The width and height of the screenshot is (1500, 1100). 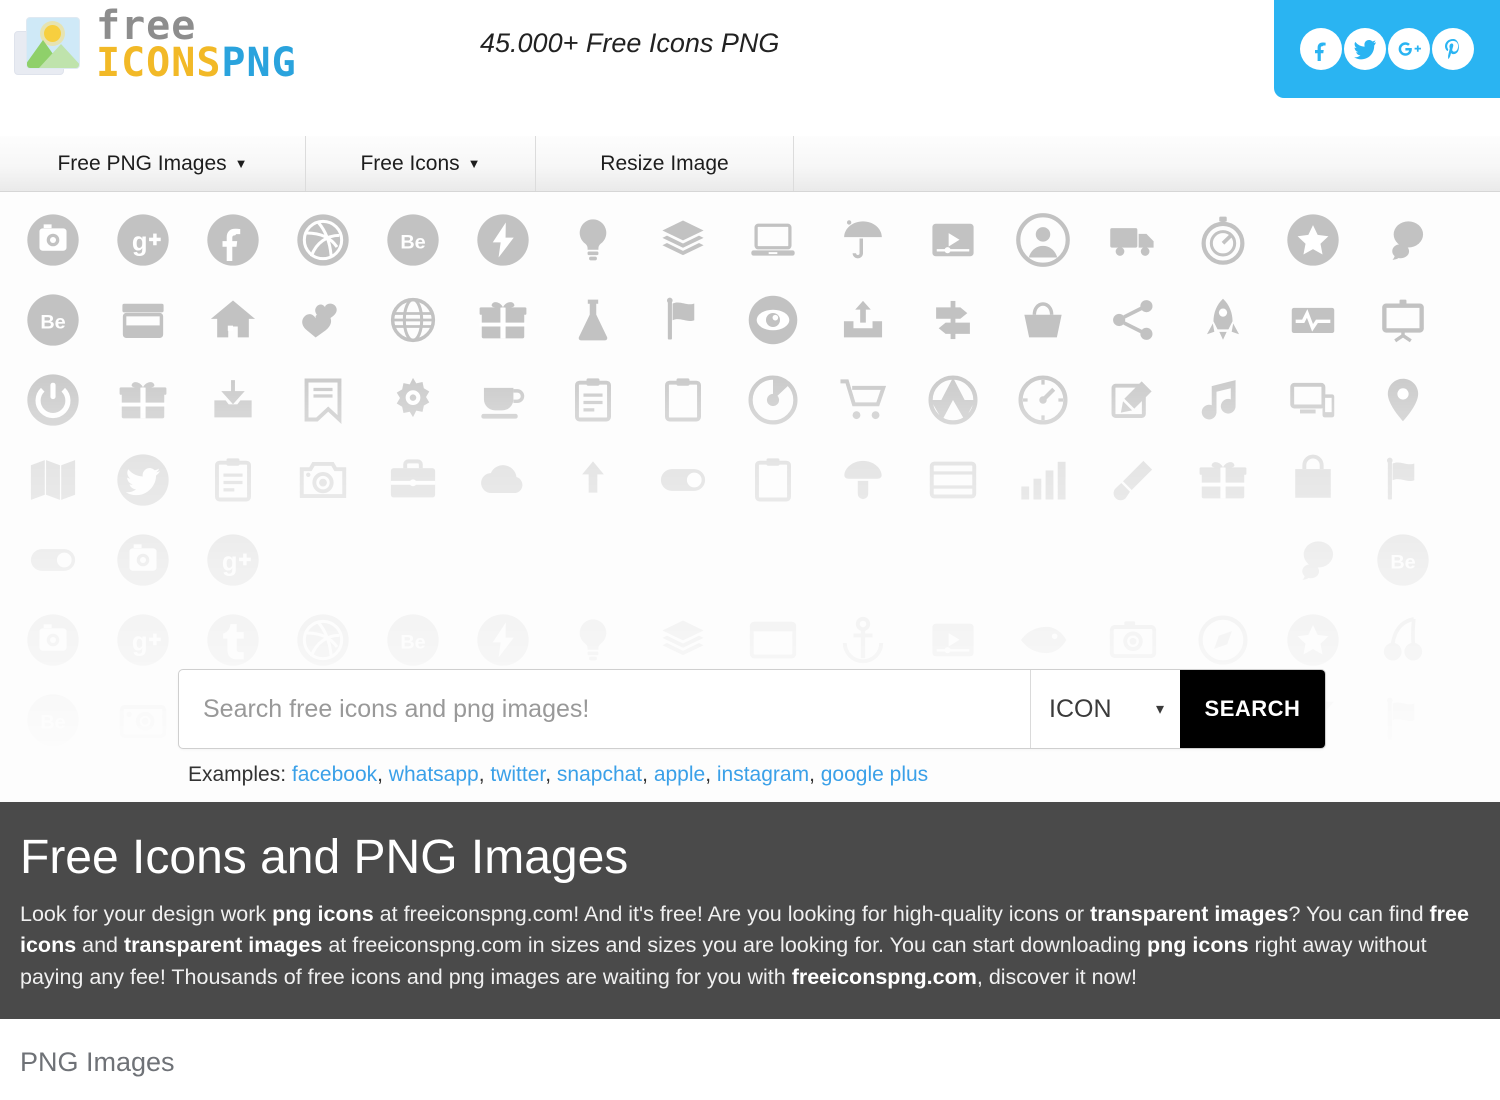 I want to click on cloud-icon, so click(x=503, y=480).